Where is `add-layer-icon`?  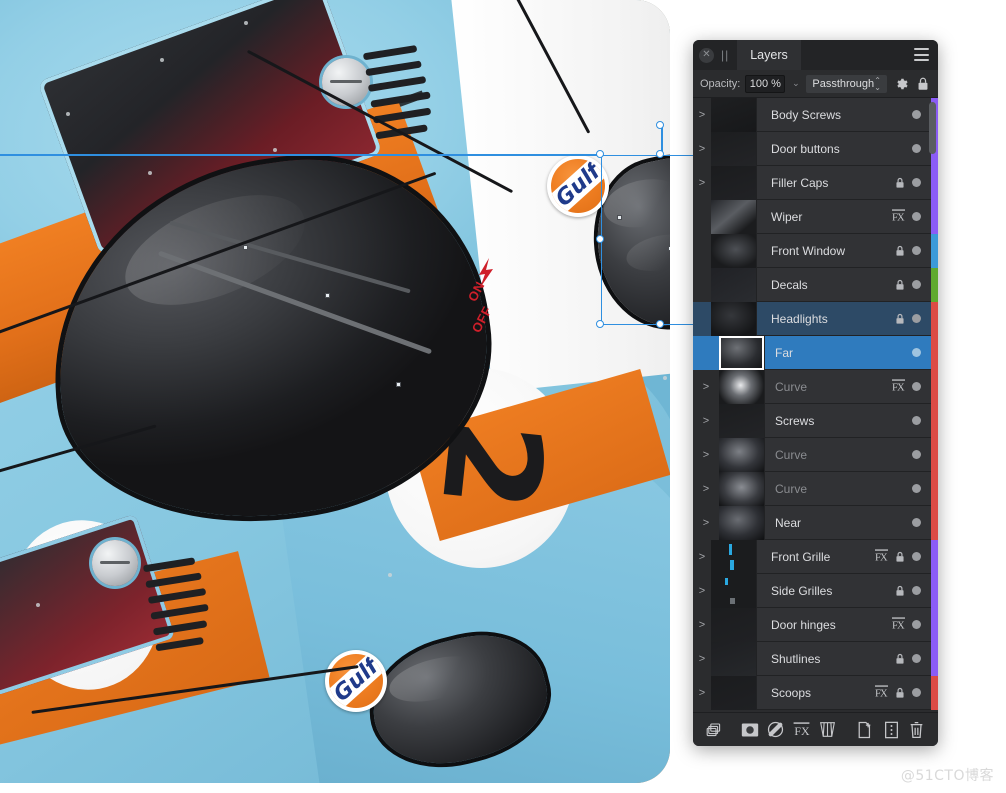
add-layer-icon is located at coordinates (865, 730).